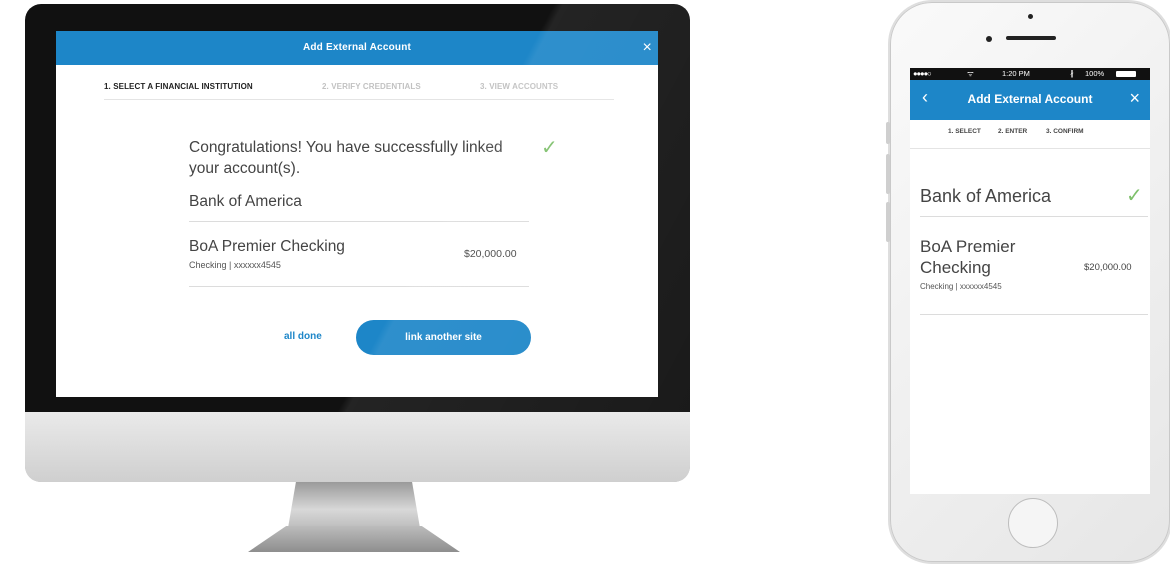 This screenshot has width=1170, height=564. Describe the element at coordinates (888, 174) in the screenshot. I see `volume-up-button` at that location.